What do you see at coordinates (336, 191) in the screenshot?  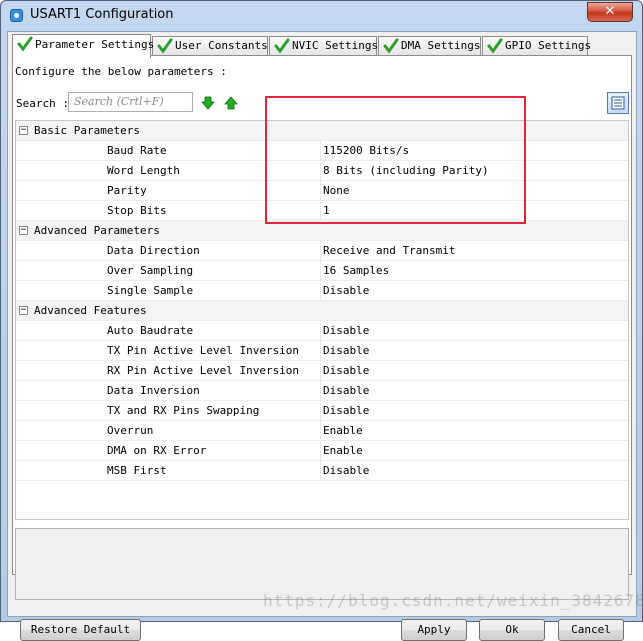 I see `property-value: None` at bounding box center [336, 191].